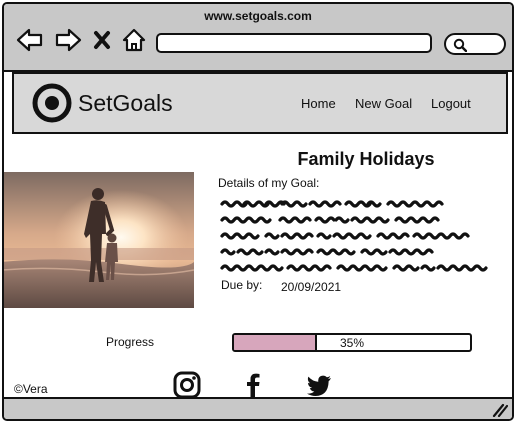  I want to click on due-label: Due by:, so click(242, 285).